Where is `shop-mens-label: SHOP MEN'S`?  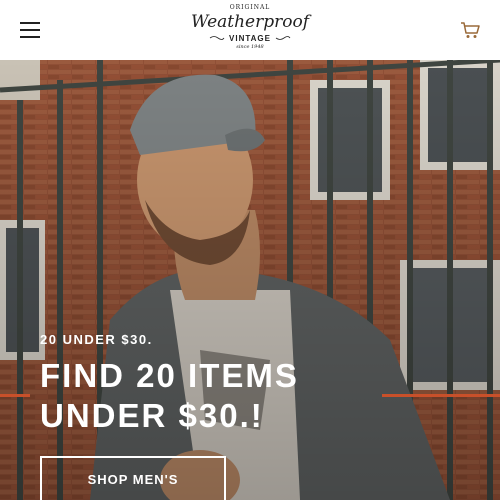 shop-mens-label: SHOP MEN'S is located at coordinates (133, 479).